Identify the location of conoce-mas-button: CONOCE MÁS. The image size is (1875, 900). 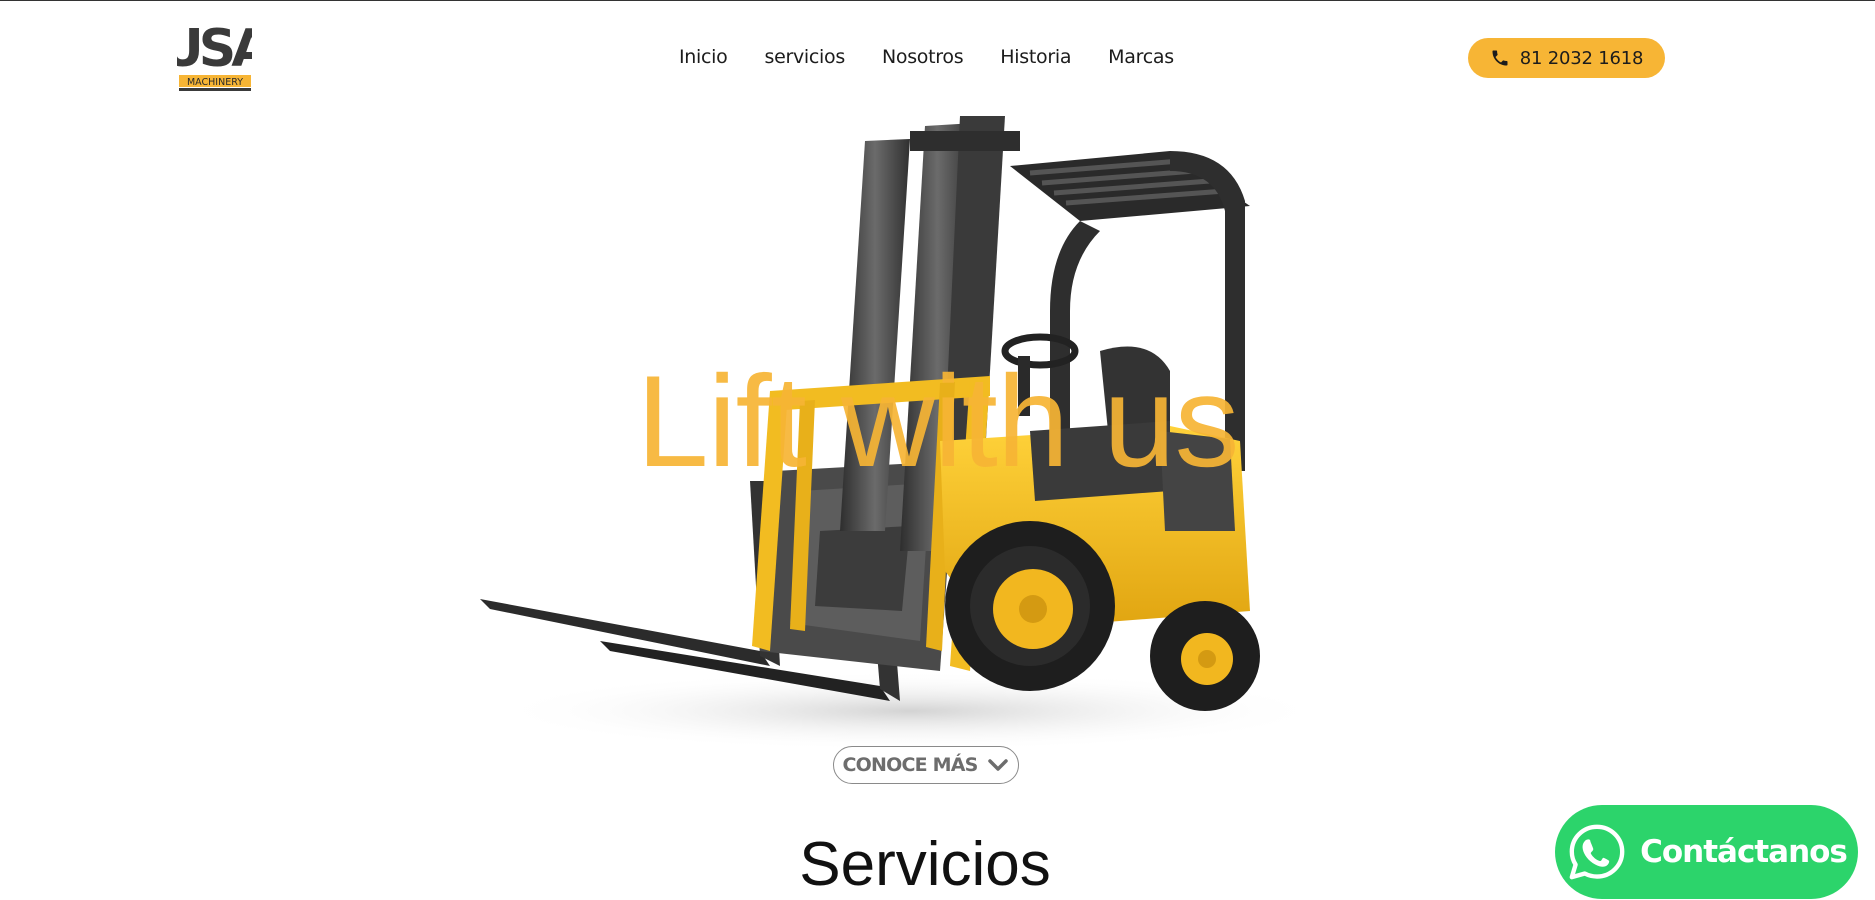
(926, 765).